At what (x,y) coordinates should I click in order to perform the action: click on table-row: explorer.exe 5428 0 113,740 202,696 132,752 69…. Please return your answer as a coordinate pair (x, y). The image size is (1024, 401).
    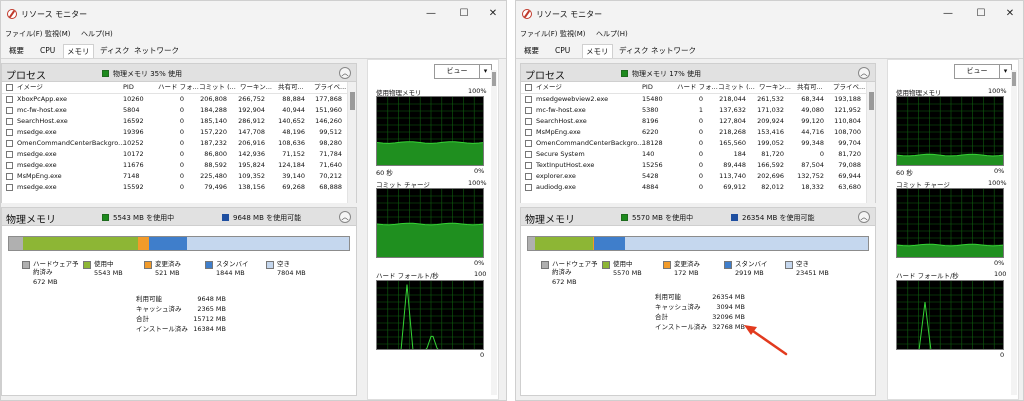
    Looking at the image, I should click on (698, 176).